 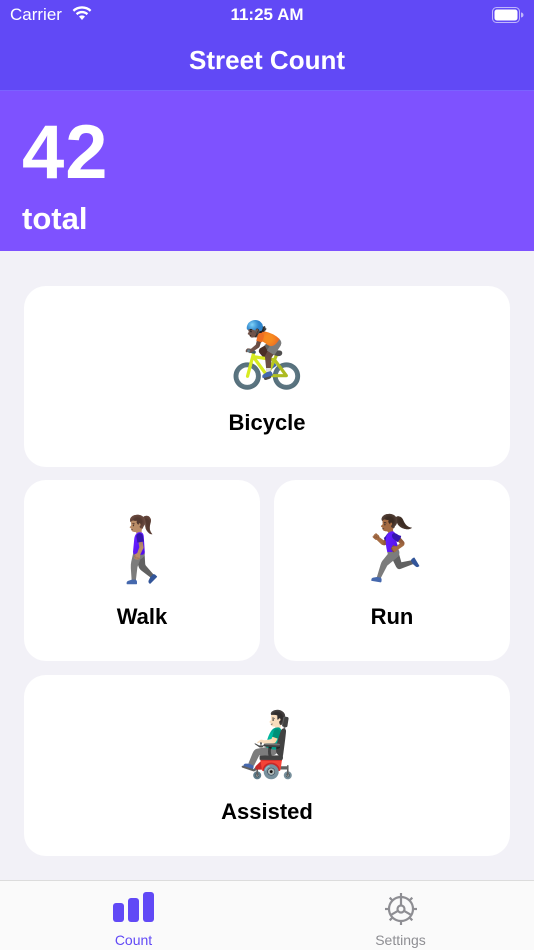 I want to click on run-count-button: 🏃🏾‍♀️ Run, so click(x=392, y=570).